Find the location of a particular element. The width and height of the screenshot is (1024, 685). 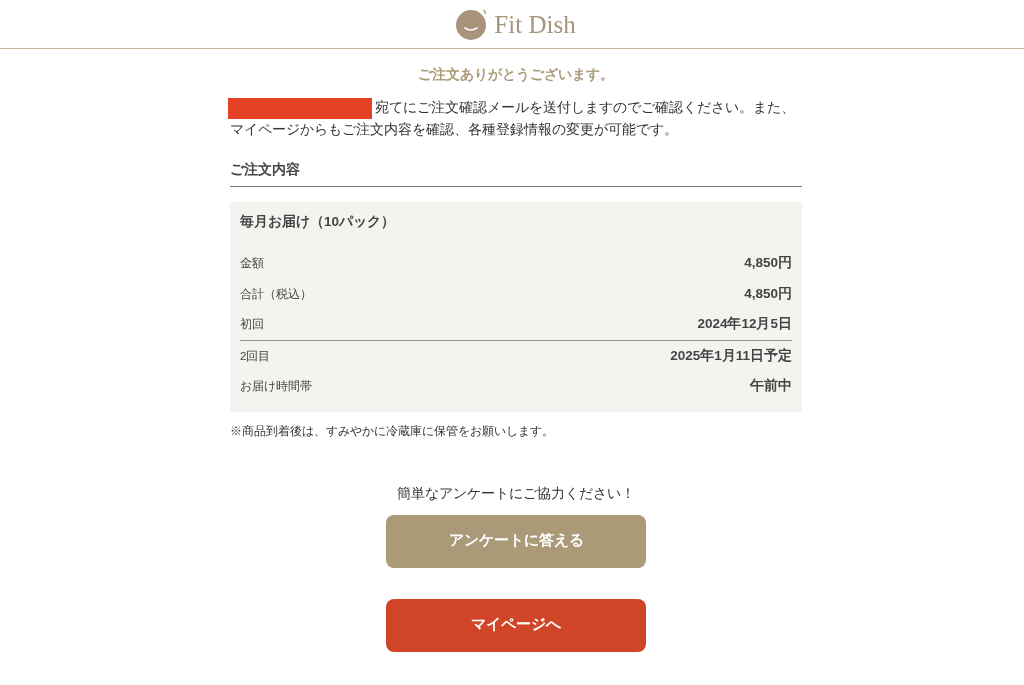

row-label: 2回目 is located at coordinates (255, 356).